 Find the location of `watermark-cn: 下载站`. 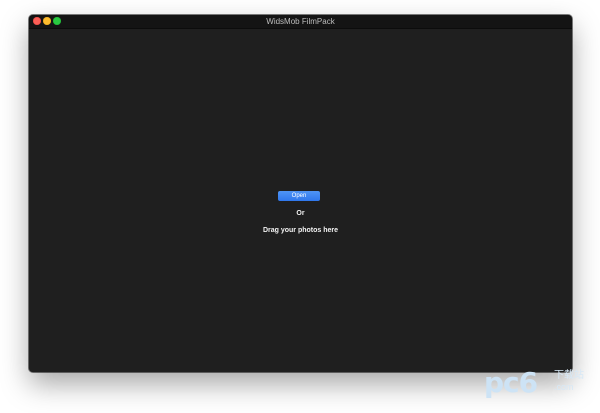

watermark-cn: 下载站 is located at coordinates (569, 375).